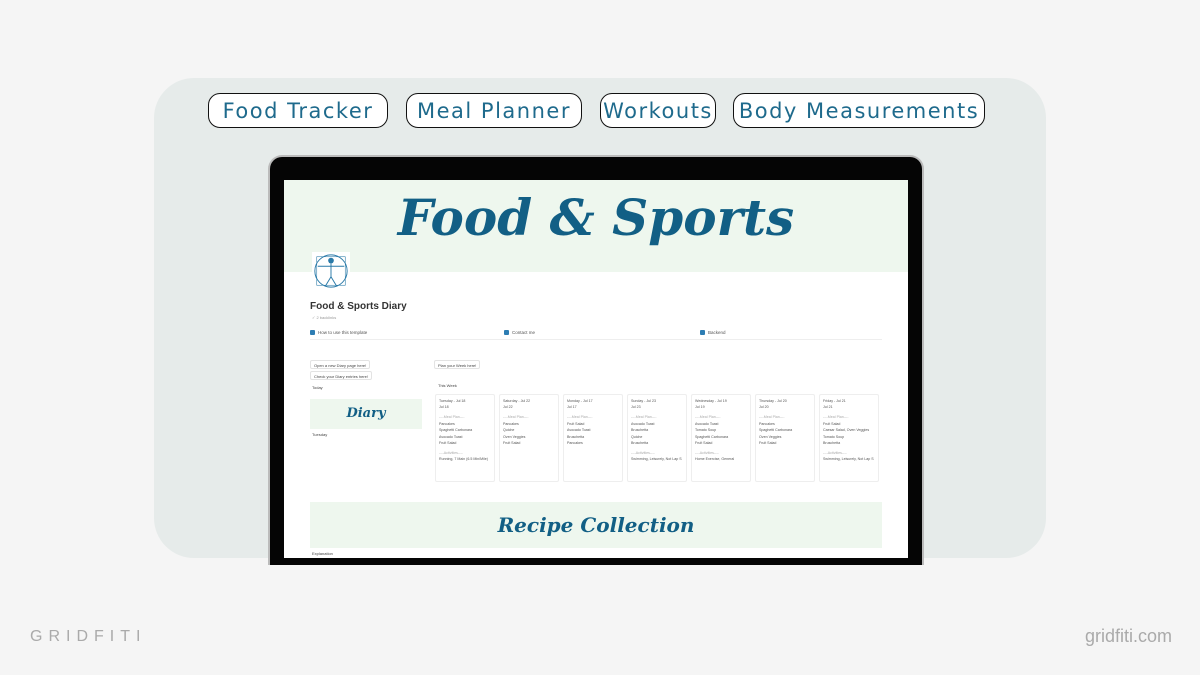  What do you see at coordinates (643, 401) in the screenshot?
I see `card-title: Sunday - Jul 23` at bounding box center [643, 401].